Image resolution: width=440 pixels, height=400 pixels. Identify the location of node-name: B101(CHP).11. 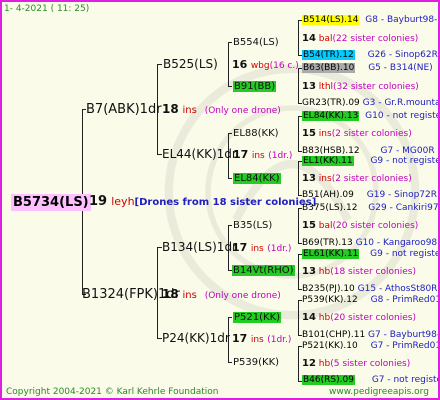
(333, 335).